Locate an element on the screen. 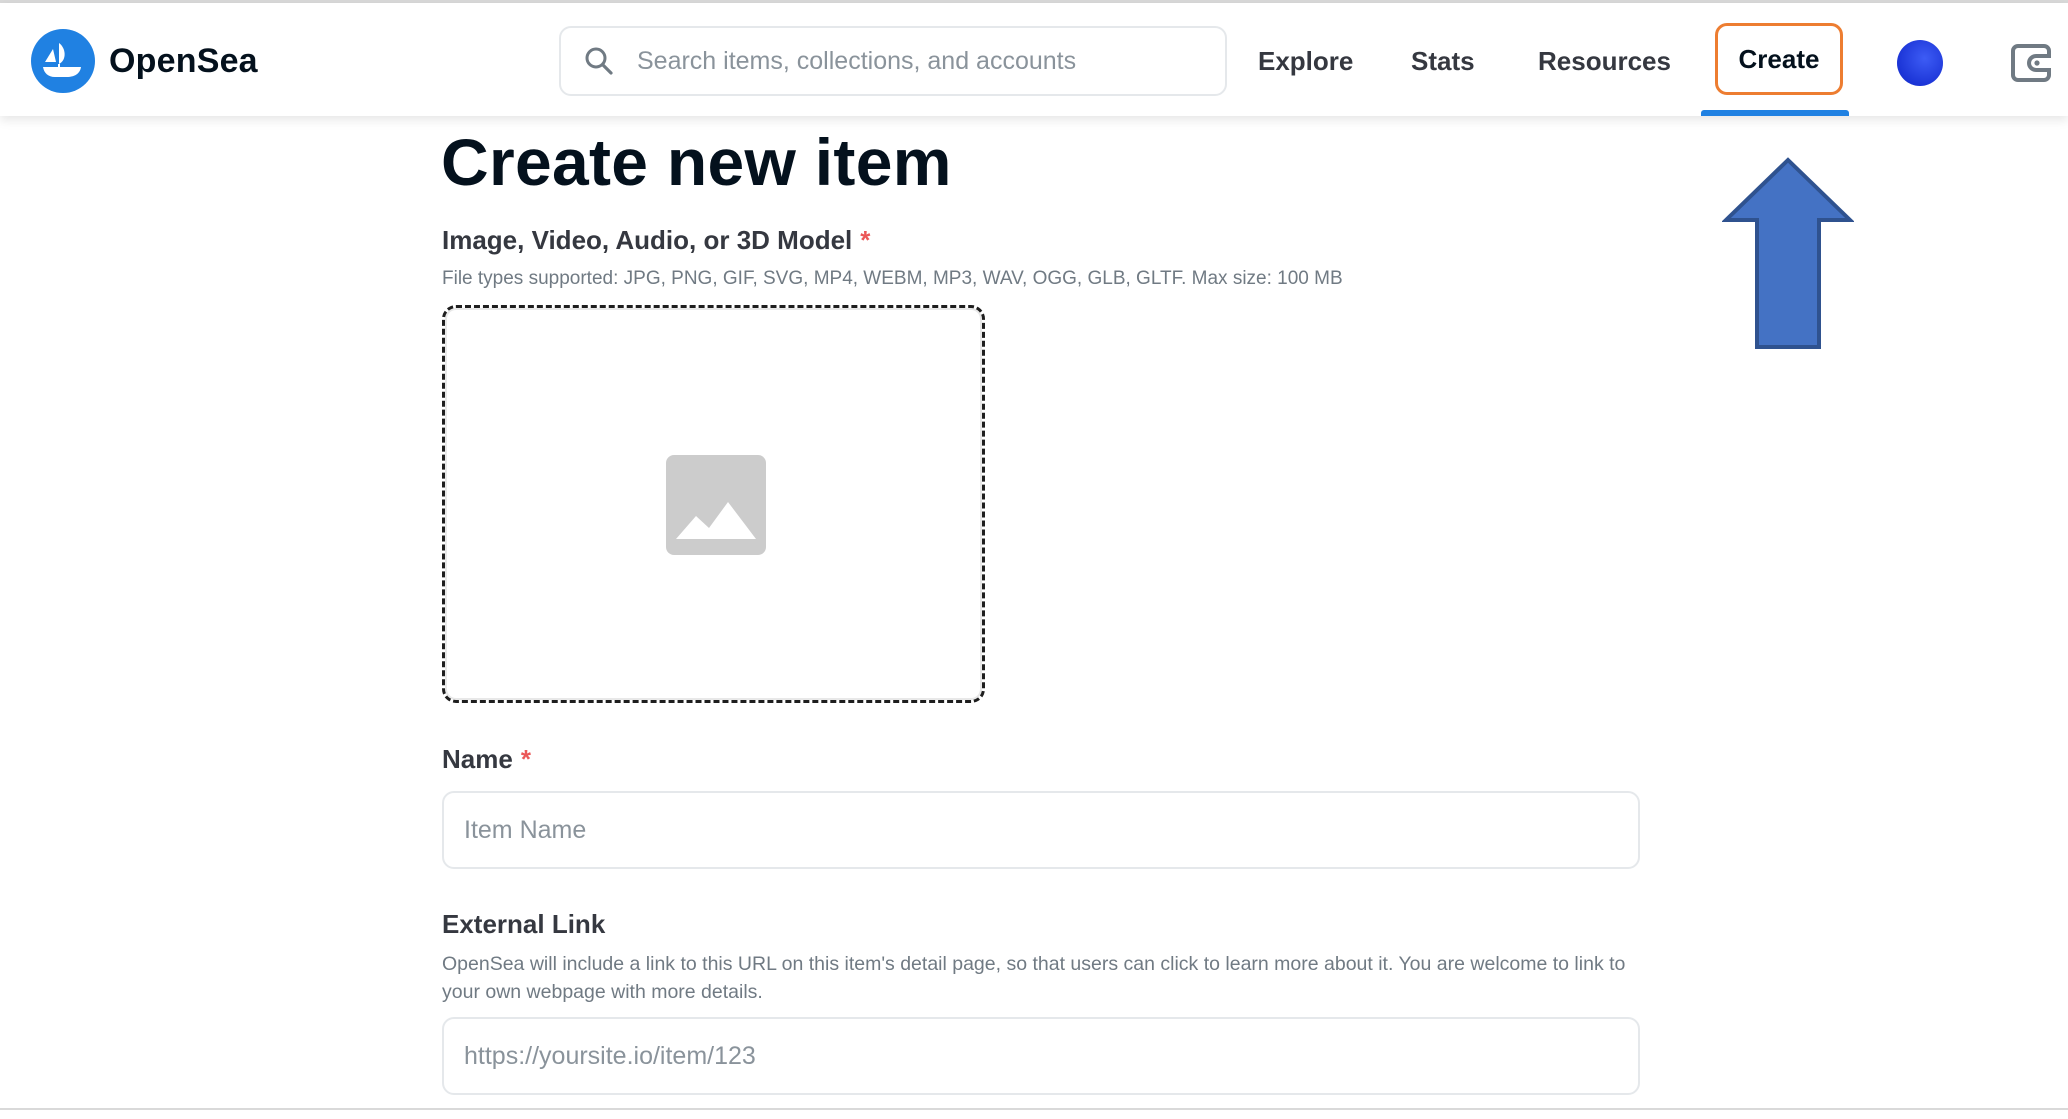 The width and height of the screenshot is (2068, 1119). nav-create-button: Create is located at coordinates (1779, 59).